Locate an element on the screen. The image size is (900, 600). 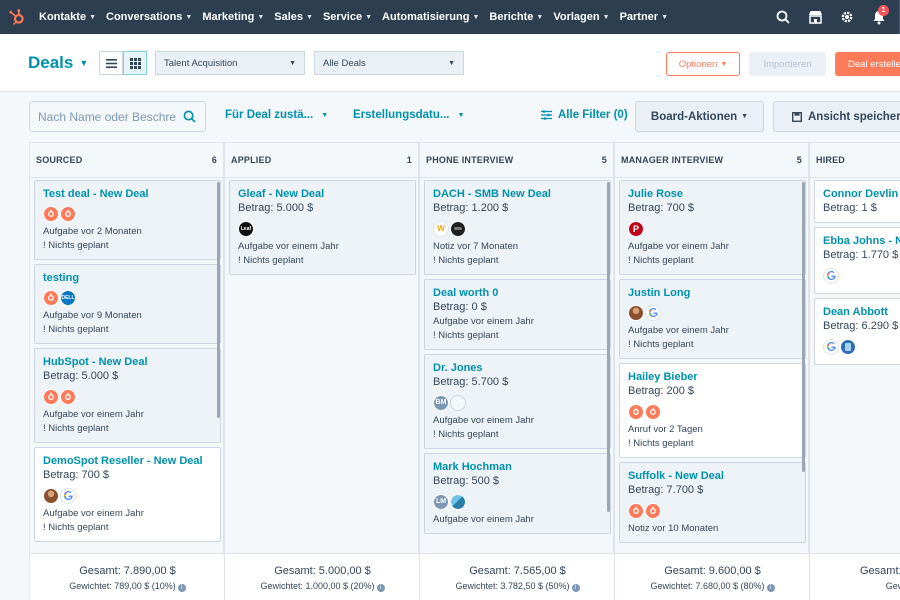
deal-title-link: Ebba Johns - New Deal is located at coordinates (861, 241).